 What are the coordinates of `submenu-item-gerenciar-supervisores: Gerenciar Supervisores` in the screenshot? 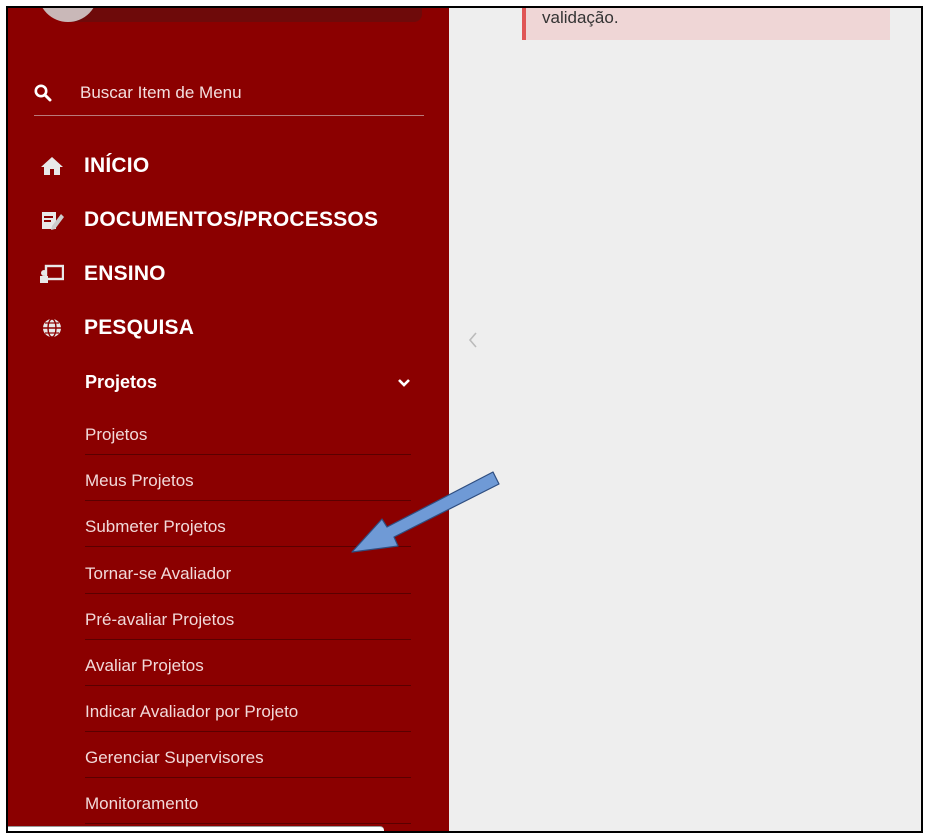 It's located at (248, 758).